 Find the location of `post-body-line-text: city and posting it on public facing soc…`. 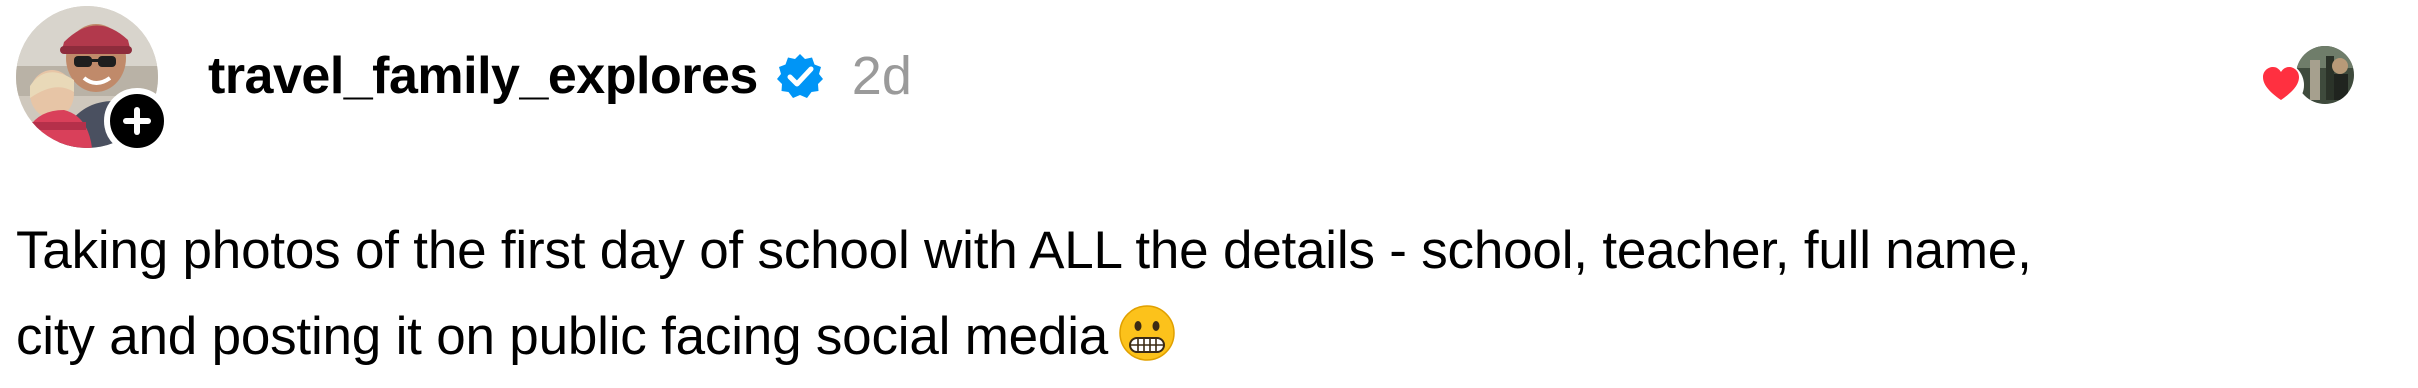

post-body-line-text: city and posting it on public facing soc… is located at coordinates (562, 336).